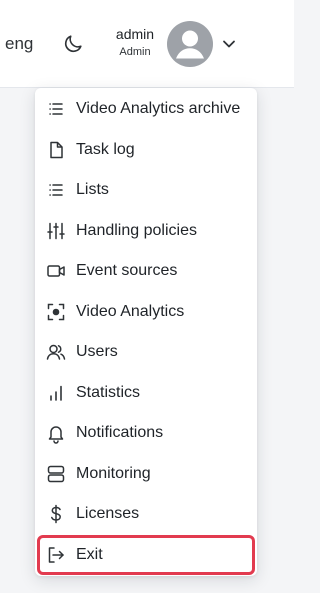 The height and width of the screenshot is (593, 320). I want to click on moon-icon, so click(73, 44).